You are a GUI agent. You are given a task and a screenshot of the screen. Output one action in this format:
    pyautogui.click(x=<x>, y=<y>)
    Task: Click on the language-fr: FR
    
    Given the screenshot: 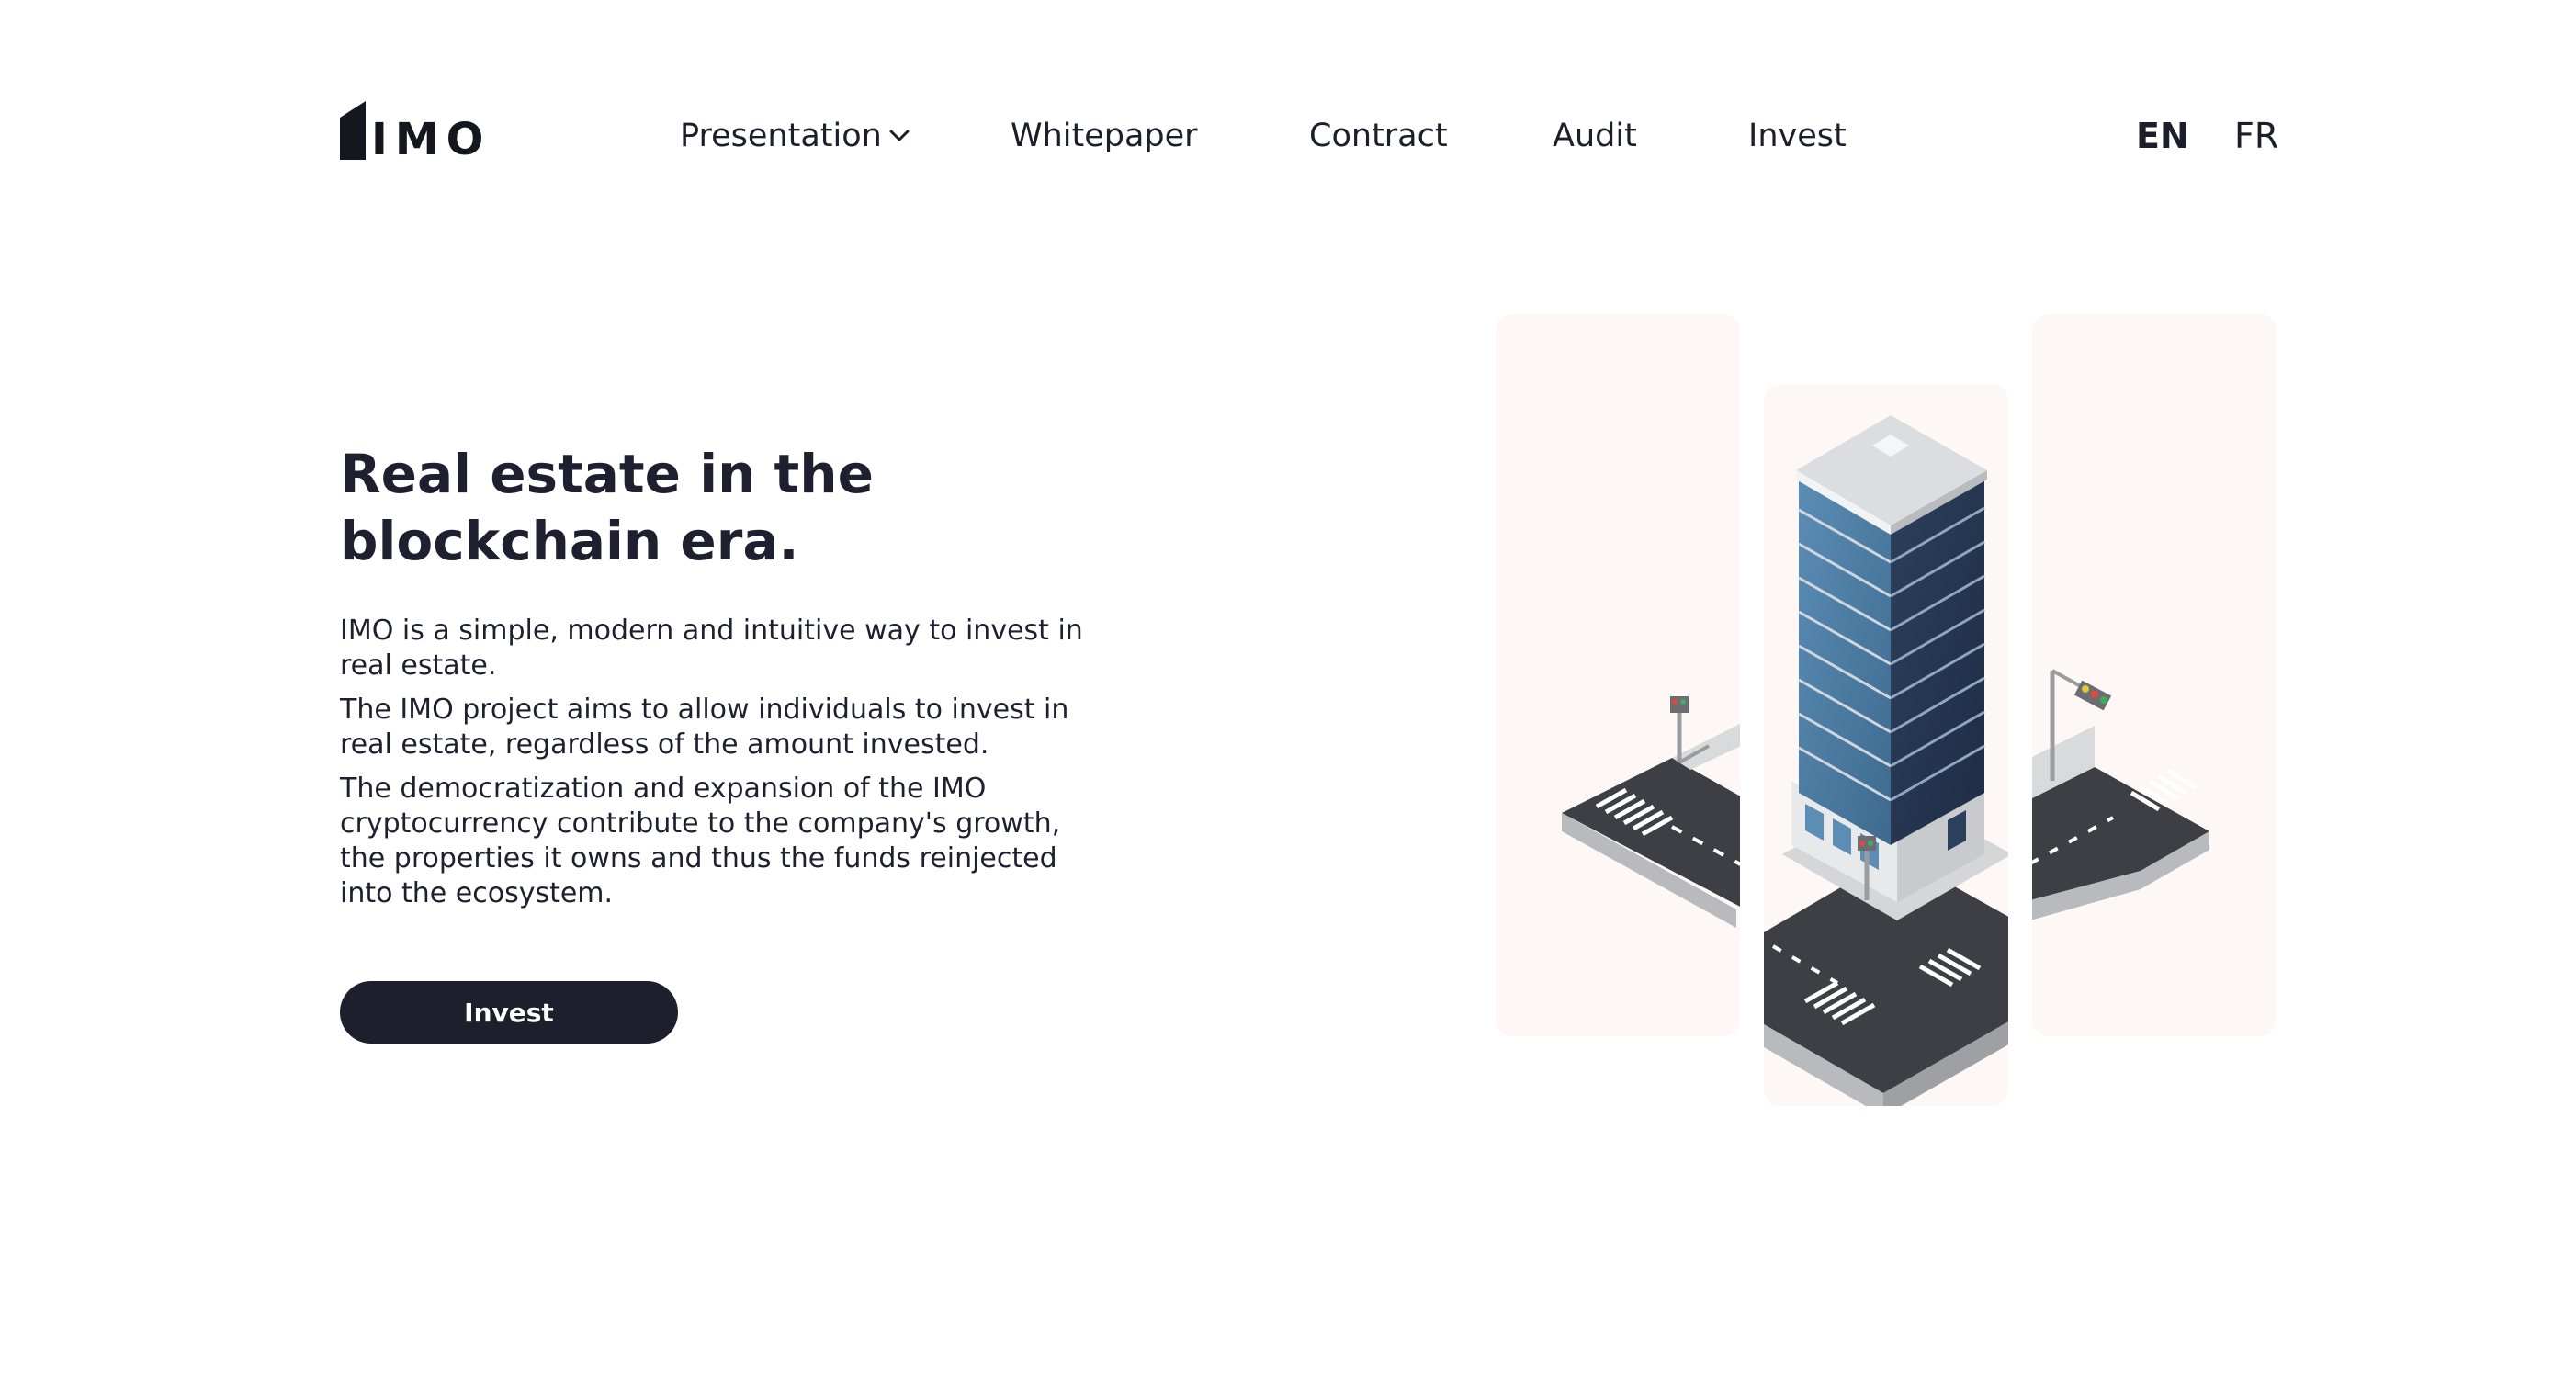 What is the action you would take?
    pyautogui.click(x=2256, y=136)
    